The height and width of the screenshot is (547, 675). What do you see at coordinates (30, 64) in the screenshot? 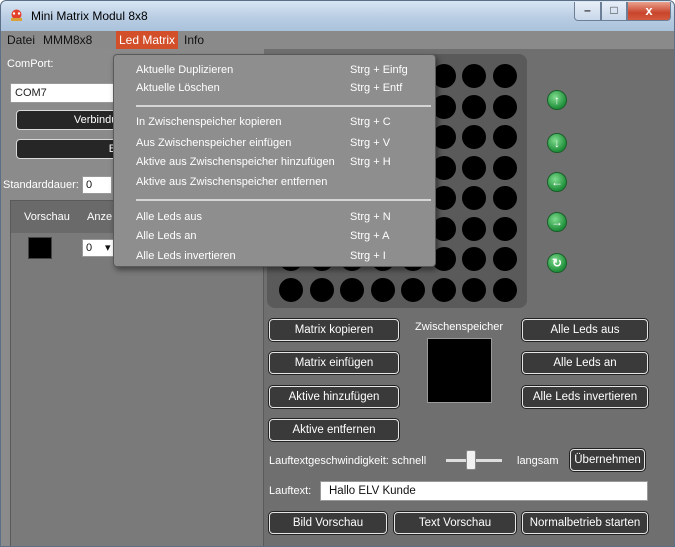
I see `comport-label: ComPort:` at bounding box center [30, 64].